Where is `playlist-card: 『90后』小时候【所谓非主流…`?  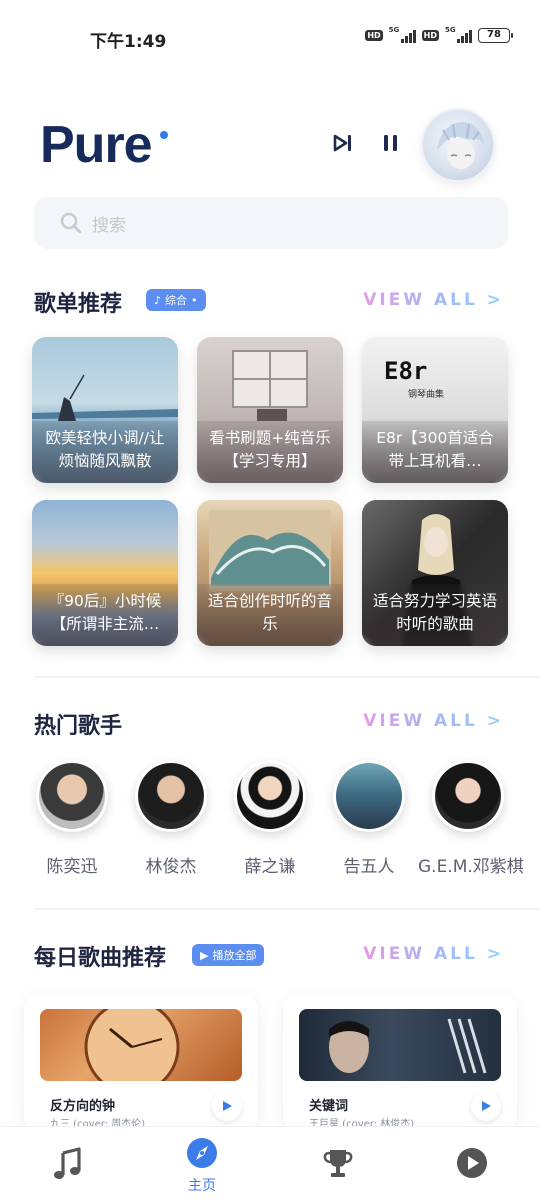
playlist-card: 『90后』小时候【所谓非主流… is located at coordinates (105, 573).